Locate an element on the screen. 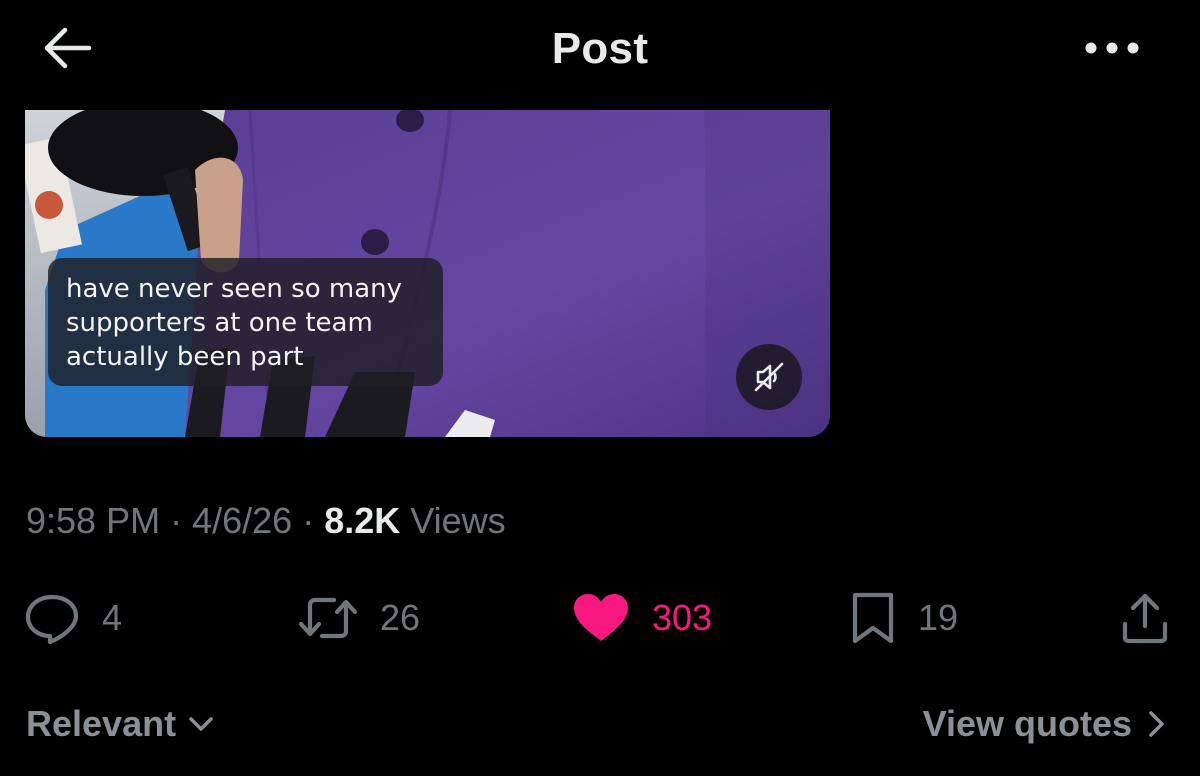 This screenshot has width=1200, height=776. bookmark-button: 19 is located at coordinates (904, 618).